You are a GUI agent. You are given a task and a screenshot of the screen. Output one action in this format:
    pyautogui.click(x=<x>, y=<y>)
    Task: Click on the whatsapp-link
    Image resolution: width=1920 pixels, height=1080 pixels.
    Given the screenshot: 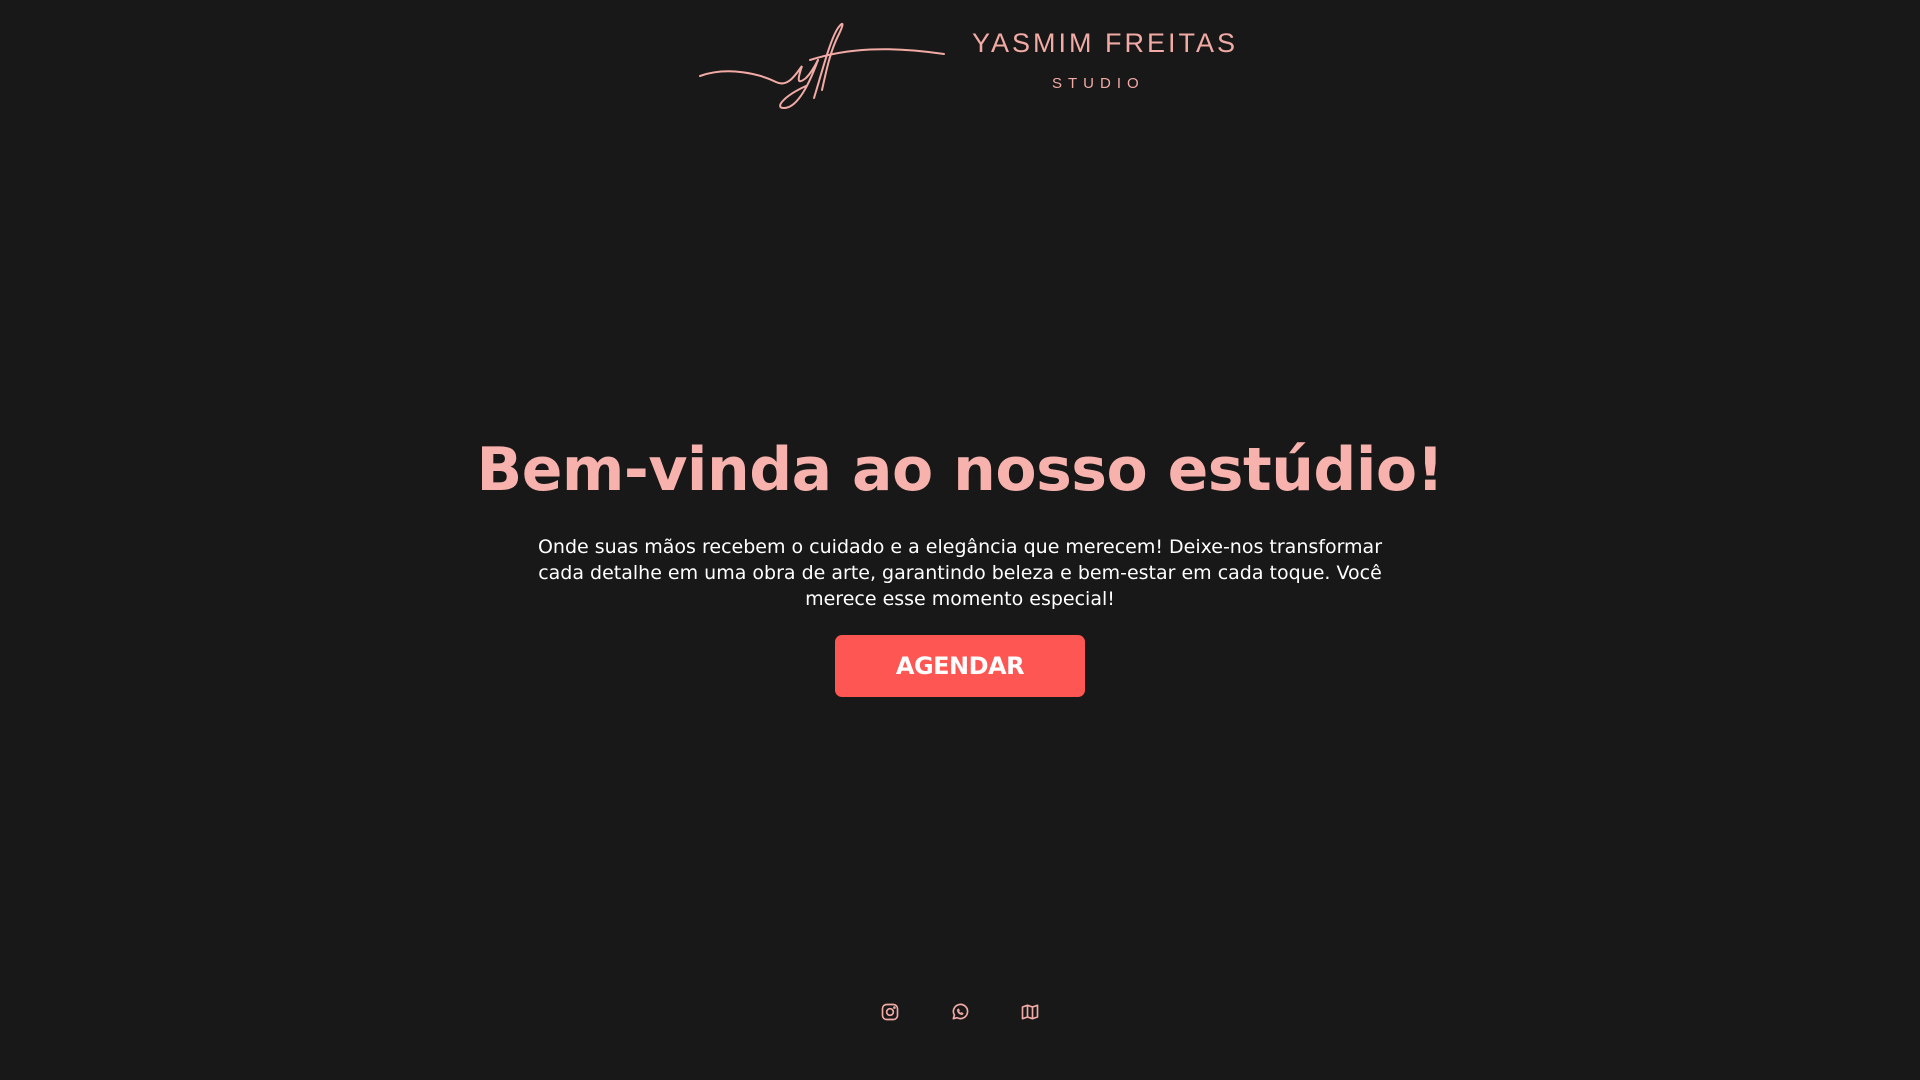 What is the action you would take?
    pyautogui.click(x=960, y=1012)
    